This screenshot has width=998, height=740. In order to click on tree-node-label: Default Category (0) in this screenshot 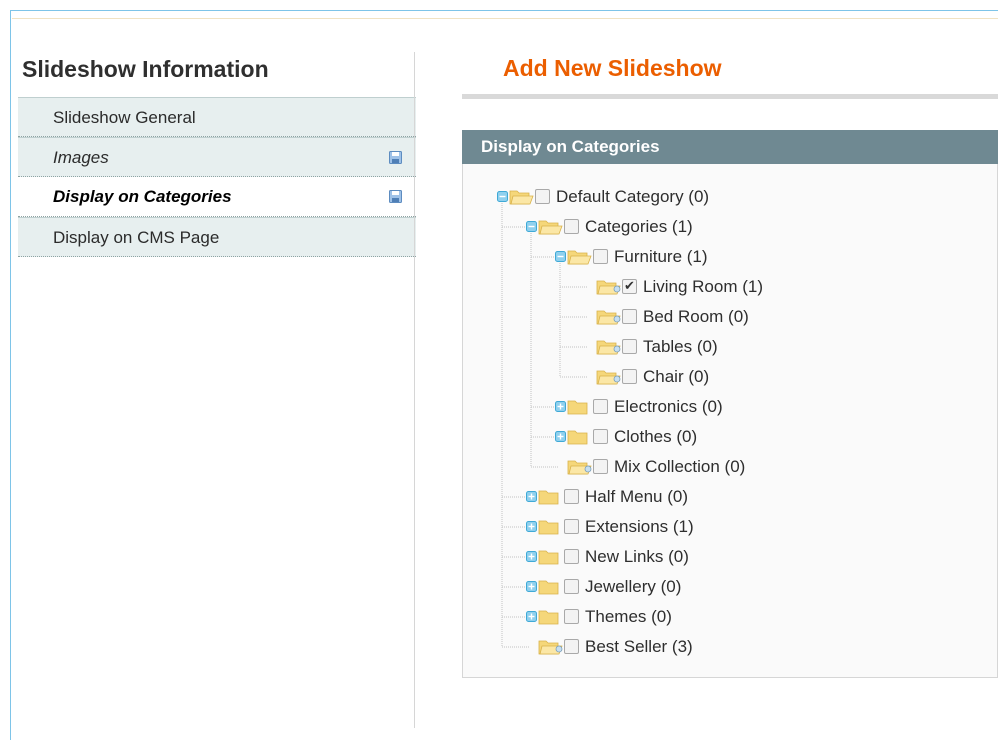, I will do `click(633, 196)`.